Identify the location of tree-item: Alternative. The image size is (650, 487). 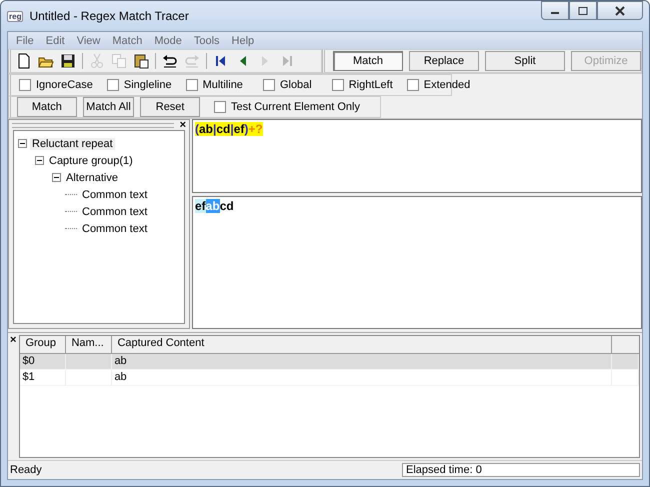
(92, 178).